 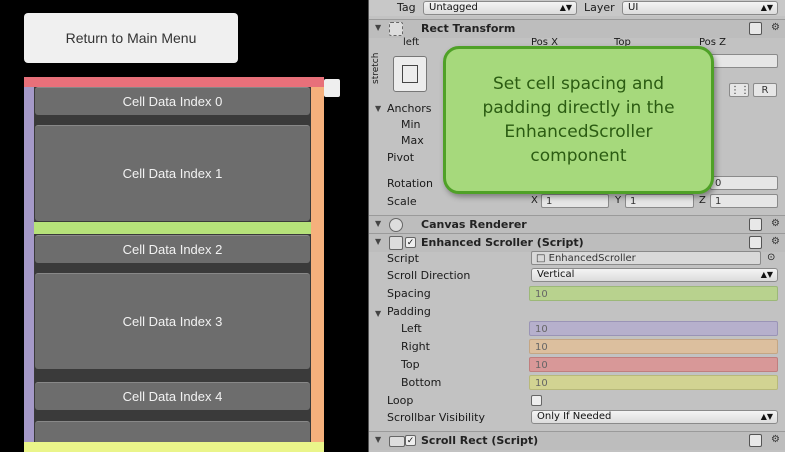 I want to click on anchor-preset-icon, so click(x=410, y=74).